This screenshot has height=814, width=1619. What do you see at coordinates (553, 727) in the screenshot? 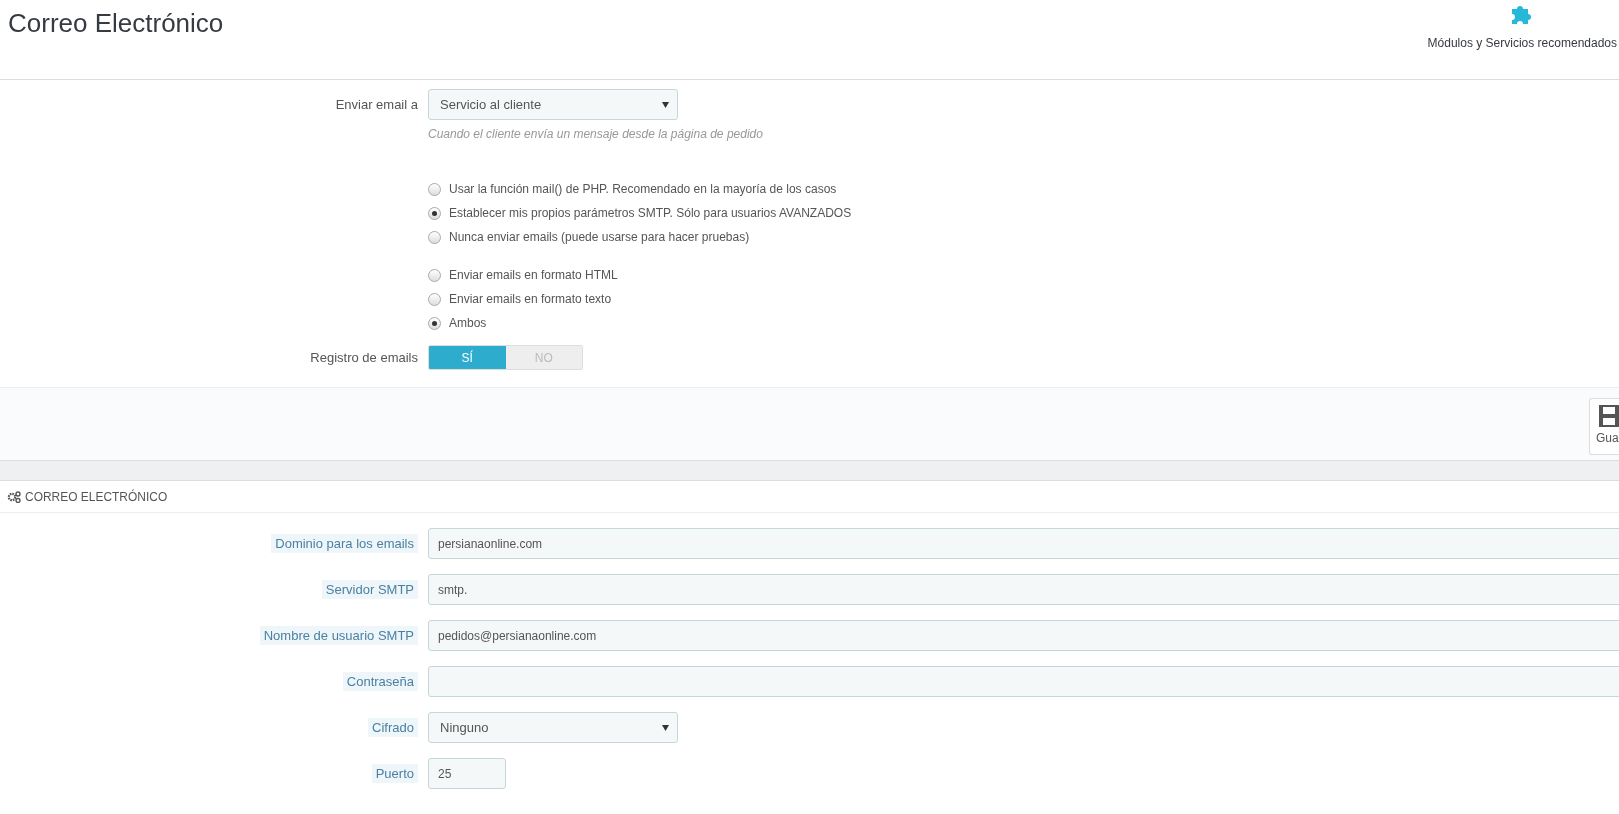
I see `select-field: Ninguno` at bounding box center [553, 727].